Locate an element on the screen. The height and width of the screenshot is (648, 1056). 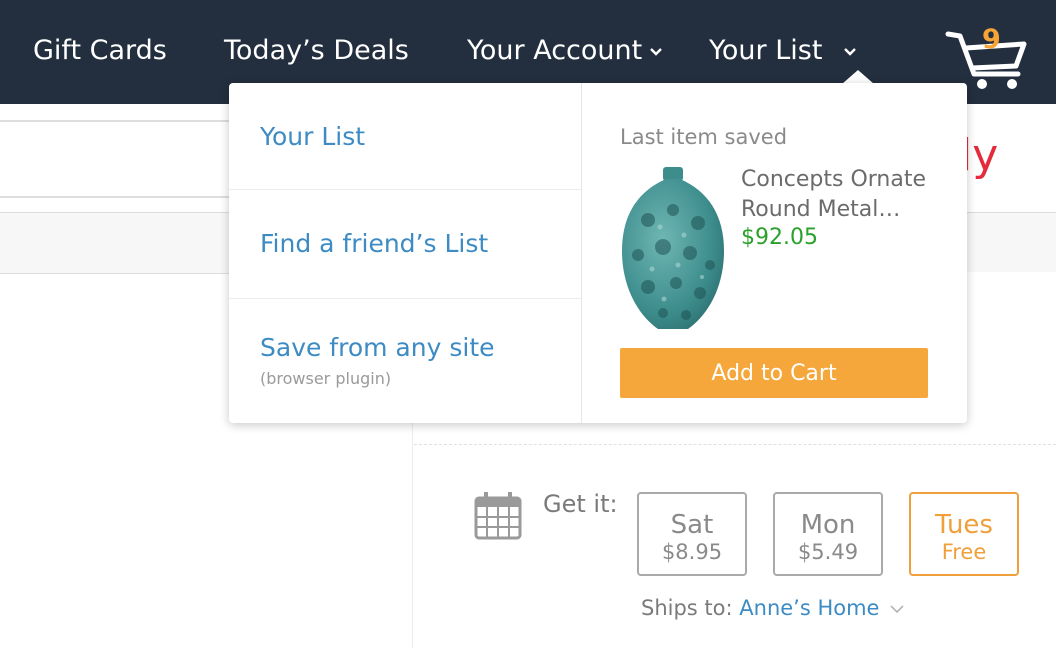
delivery-day: Tues is located at coordinates (964, 525).